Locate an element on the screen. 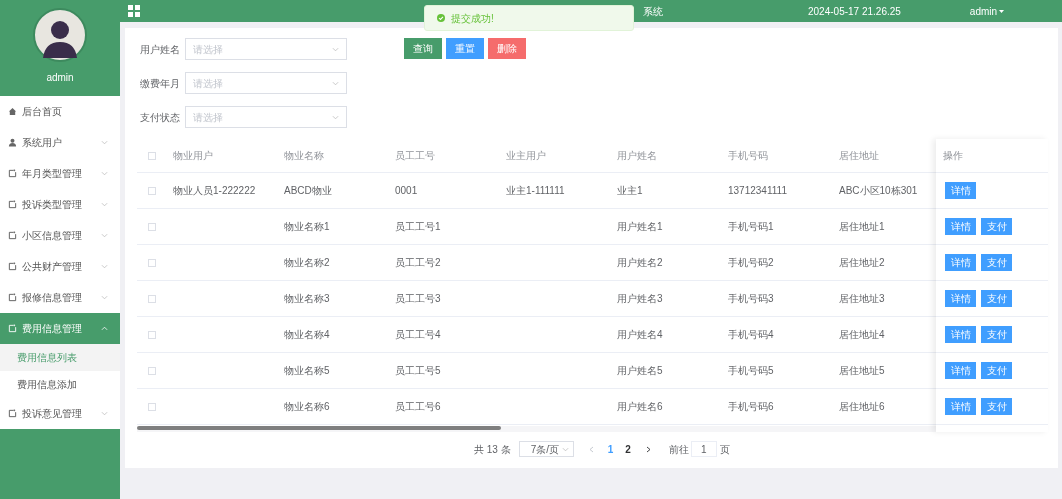 Image resolution: width=1062 pixels, height=499 pixels. table-cell: 用户姓名5 is located at coordinates (640, 370).